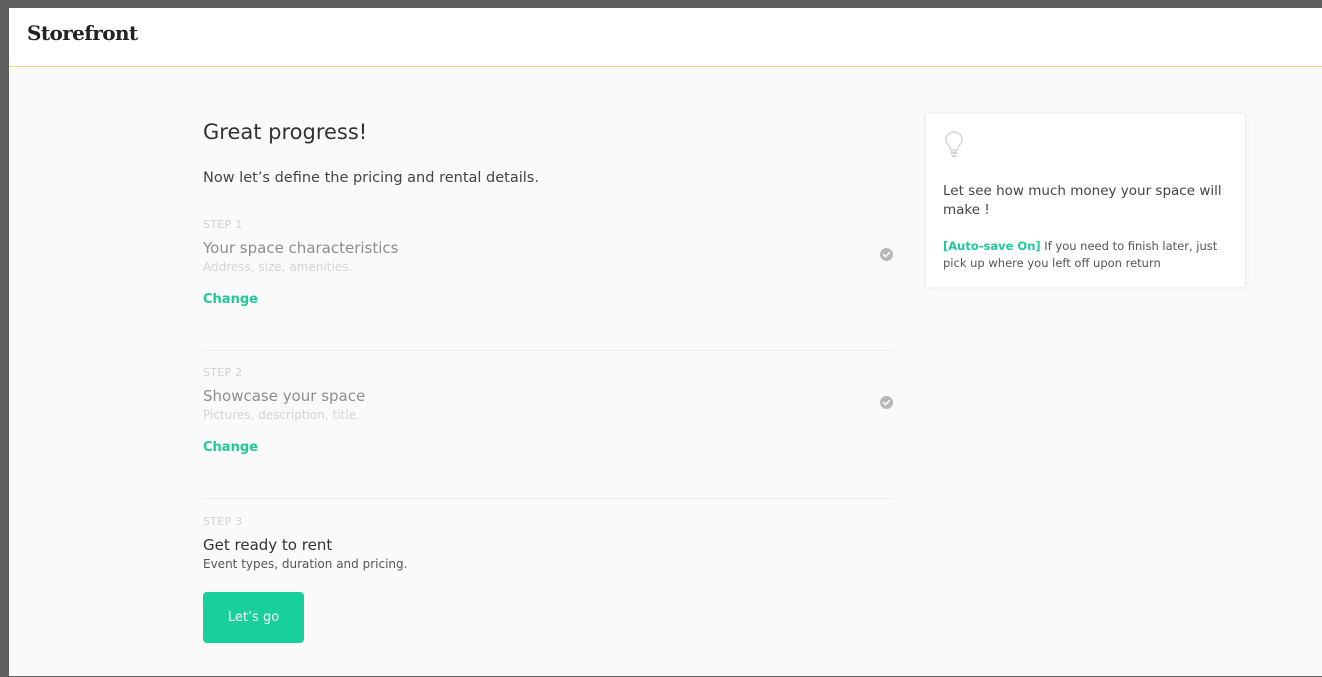  What do you see at coordinates (284, 396) in the screenshot?
I see `step-title: Showcase your space` at bounding box center [284, 396].